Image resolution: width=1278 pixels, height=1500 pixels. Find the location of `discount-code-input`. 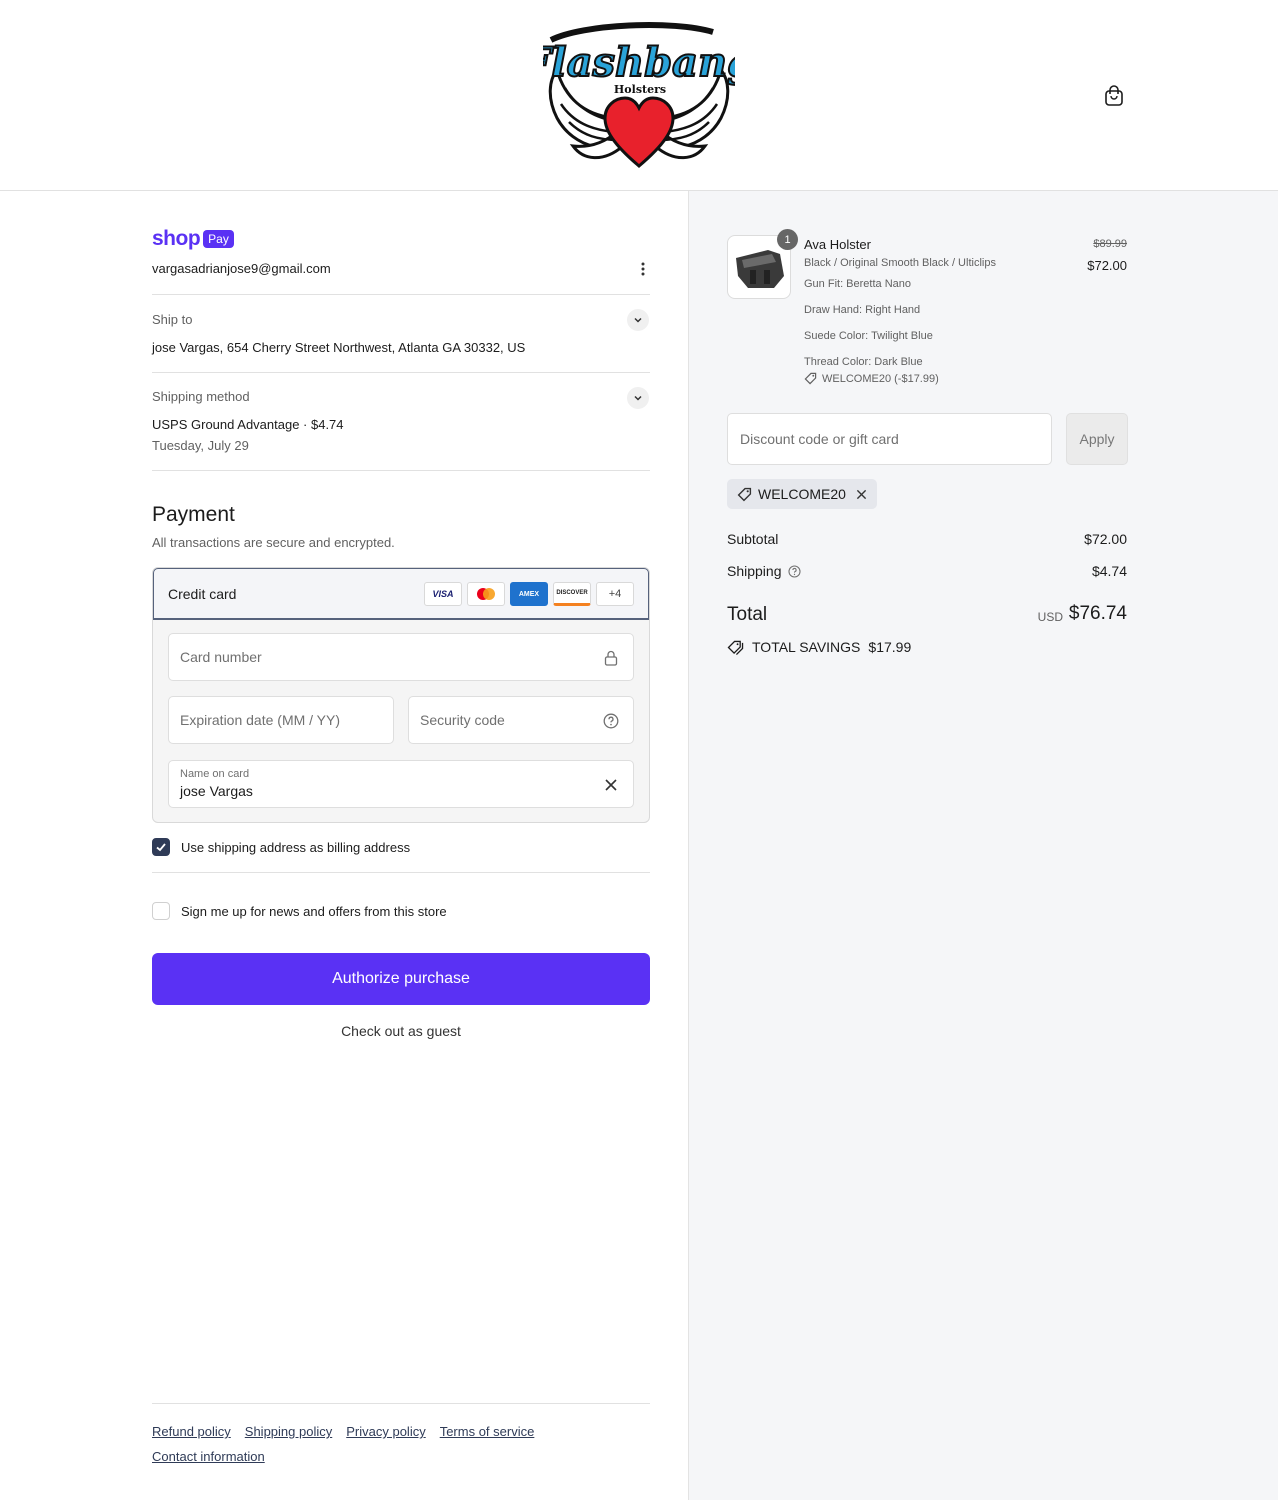

discount-code-input is located at coordinates (890, 439).